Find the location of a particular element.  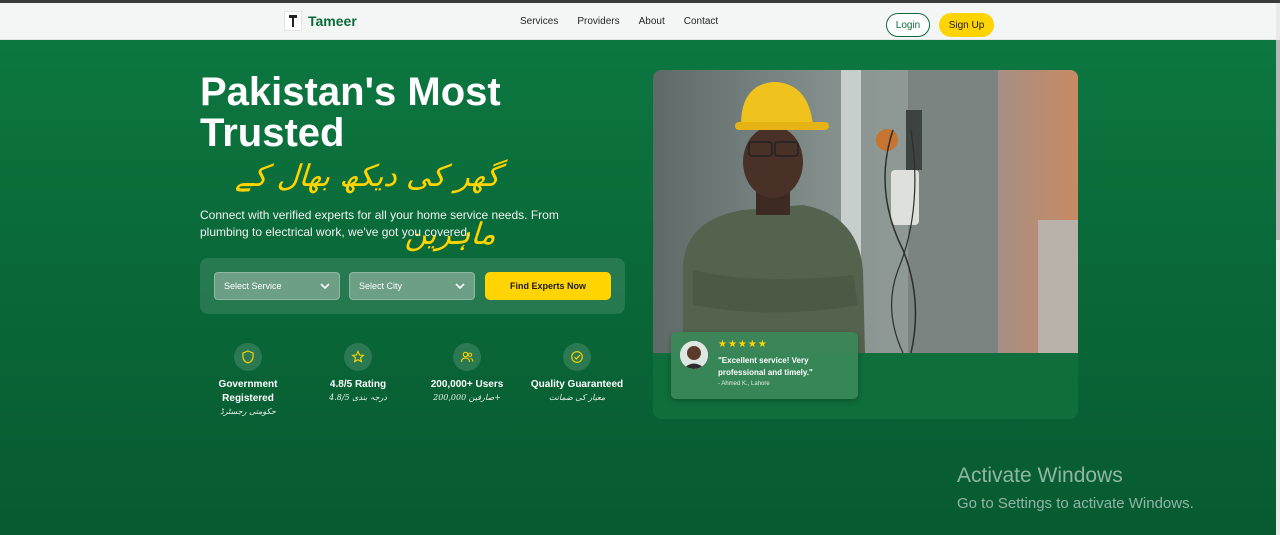

rating-stars: ★★★★★ is located at coordinates (743, 344).